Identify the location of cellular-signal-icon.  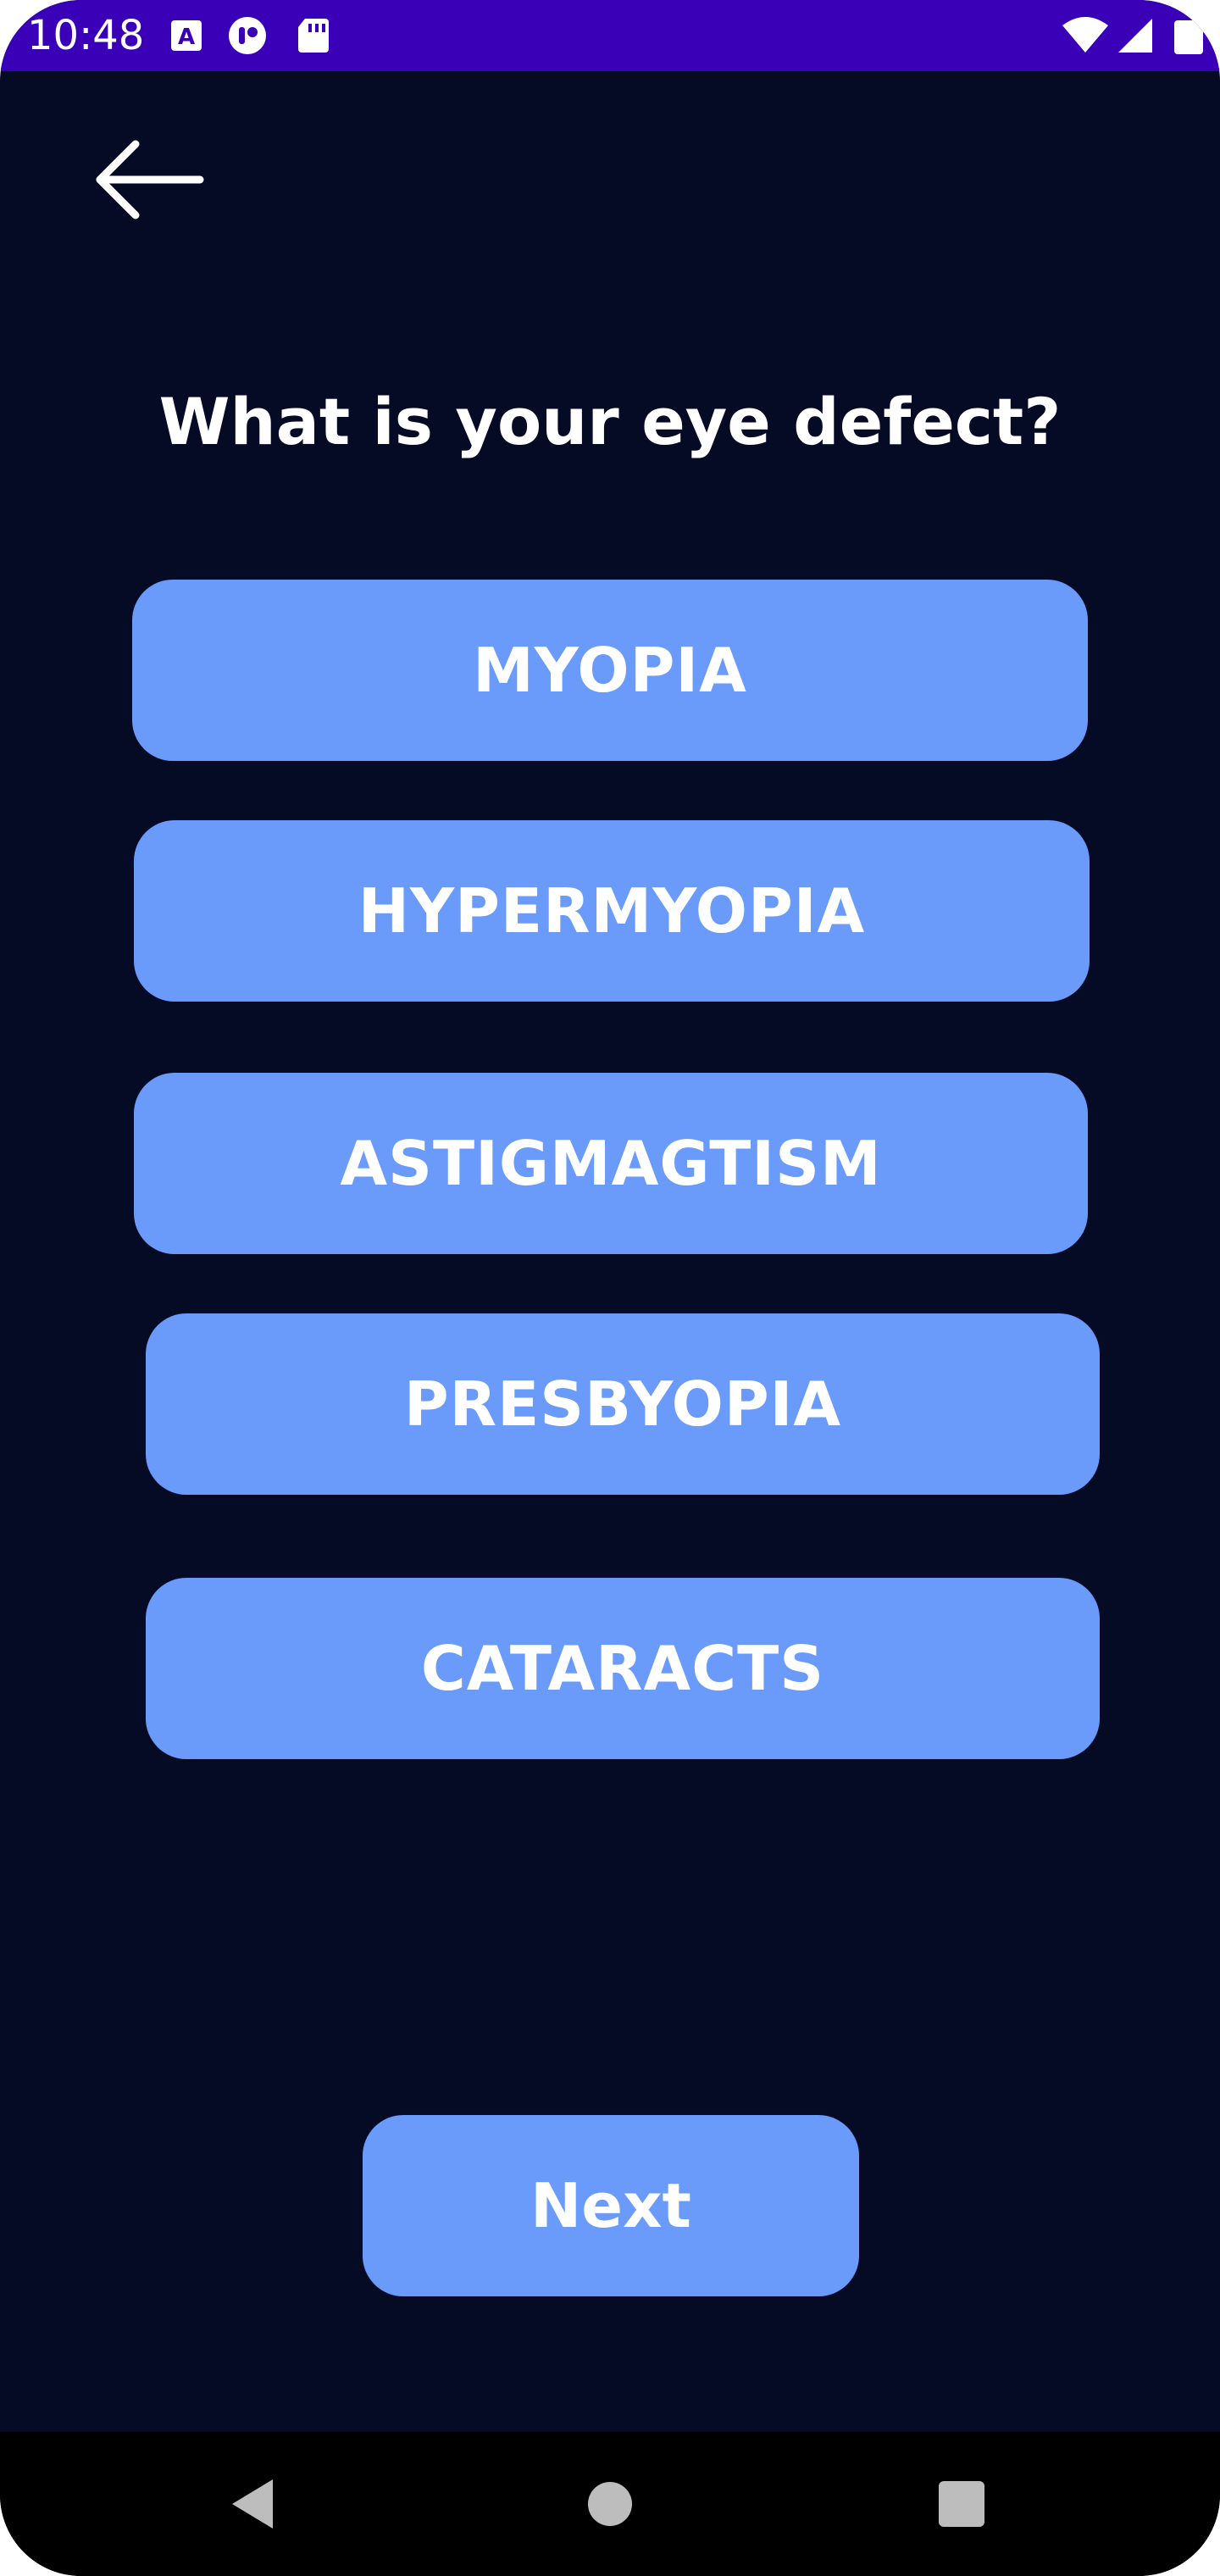
(1135, 36).